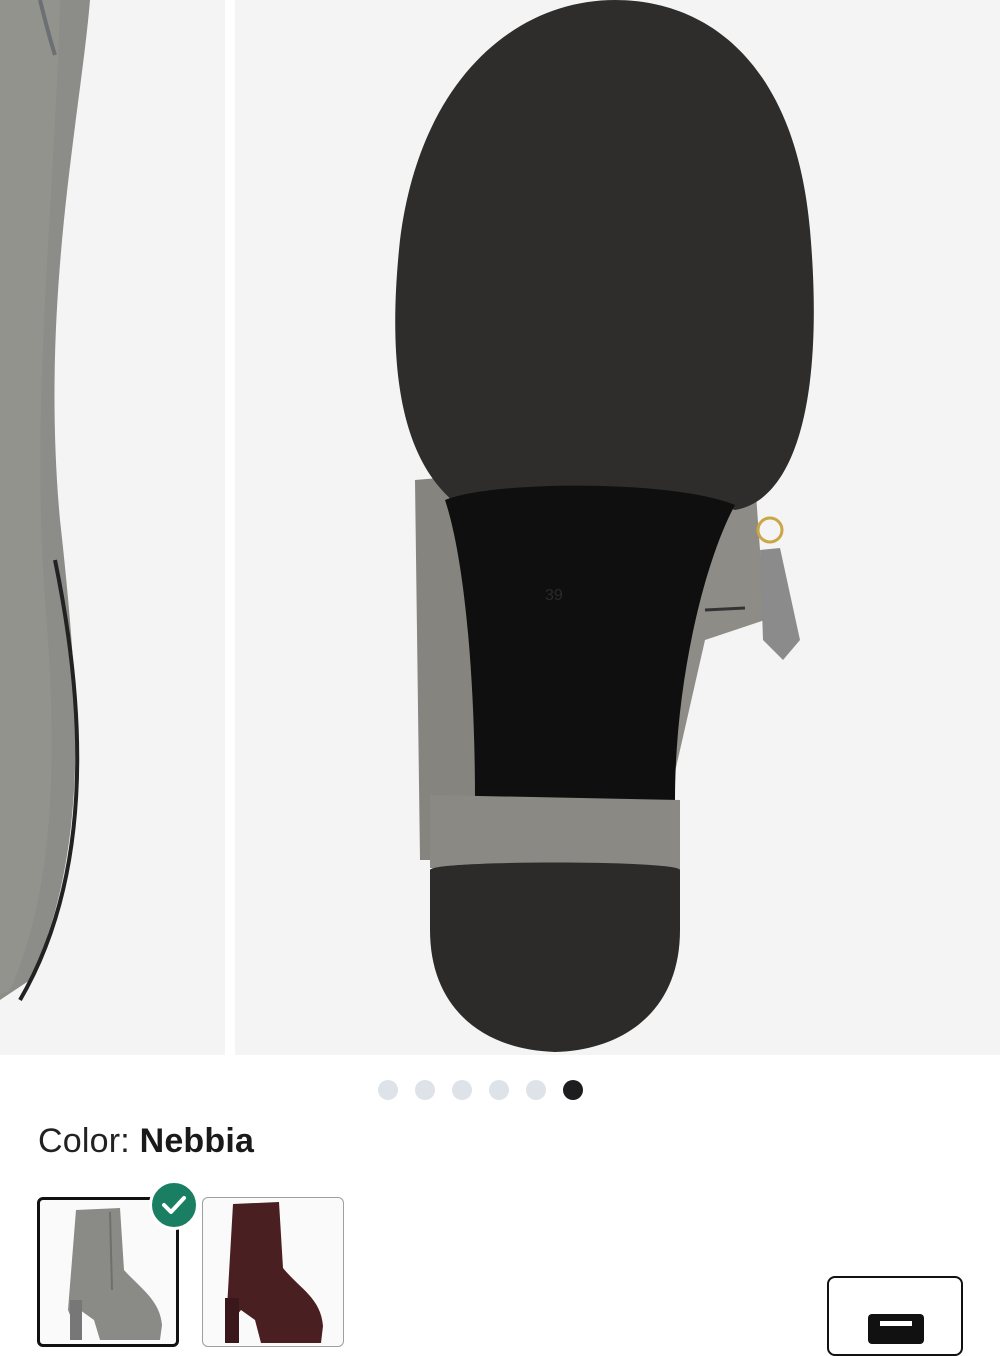 The image size is (1000, 1356). I want to click on checkmark-icon, so click(174, 1205).